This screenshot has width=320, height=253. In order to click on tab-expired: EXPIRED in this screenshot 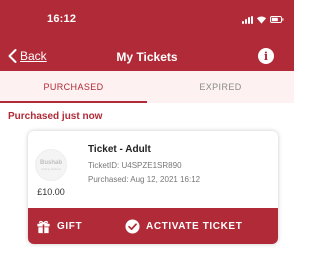, I will do `click(220, 87)`.